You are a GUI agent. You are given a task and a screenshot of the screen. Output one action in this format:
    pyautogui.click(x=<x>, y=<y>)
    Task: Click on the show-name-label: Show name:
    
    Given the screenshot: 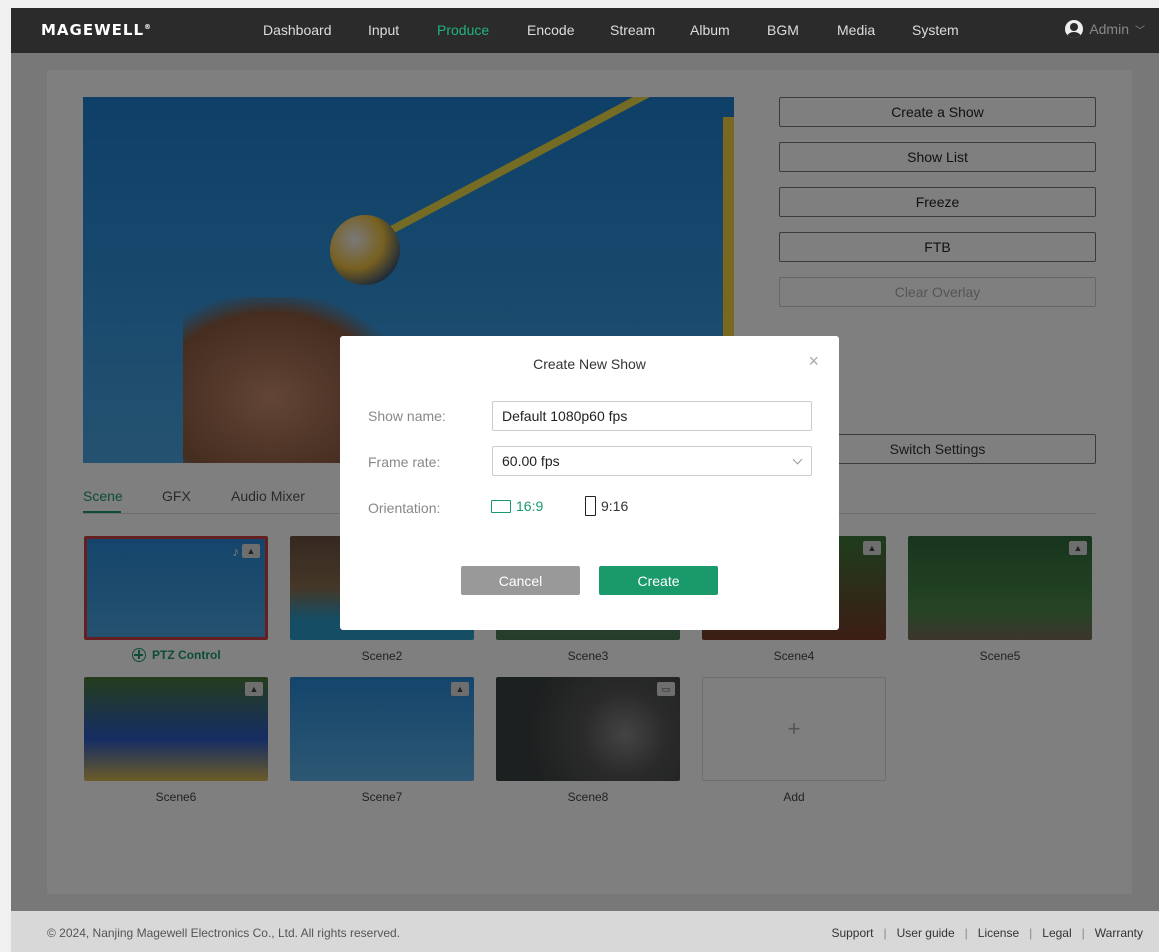 What is the action you would take?
    pyautogui.click(x=407, y=416)
    